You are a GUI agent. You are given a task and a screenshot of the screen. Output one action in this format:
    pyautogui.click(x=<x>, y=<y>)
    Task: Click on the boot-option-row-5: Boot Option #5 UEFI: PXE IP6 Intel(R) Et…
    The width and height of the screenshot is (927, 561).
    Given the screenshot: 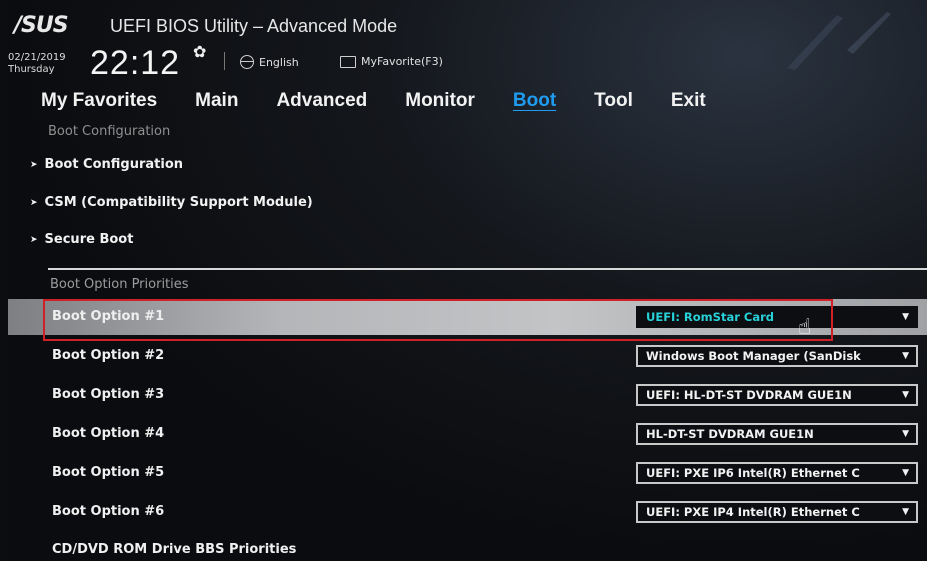 What is the action you would take?
    pyautogui.click(x=467, y=473)
    